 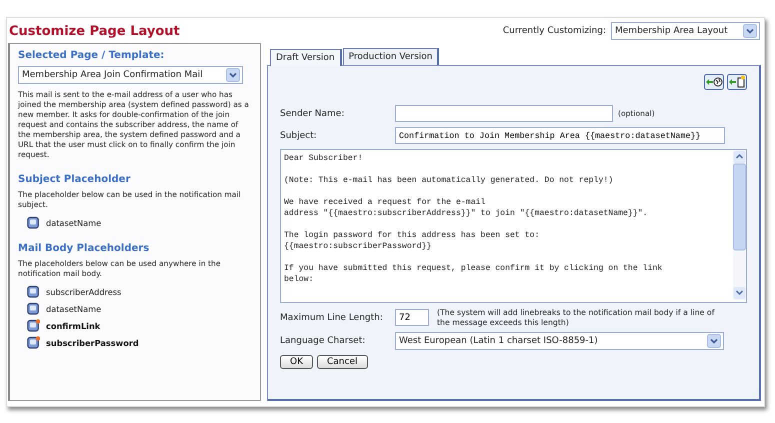 What do you see at coordinates (130, 75) in the screenshot?
I see `template-dropdown: Membership Area Join Confirmation Mail` at bounding box center [130, 75].